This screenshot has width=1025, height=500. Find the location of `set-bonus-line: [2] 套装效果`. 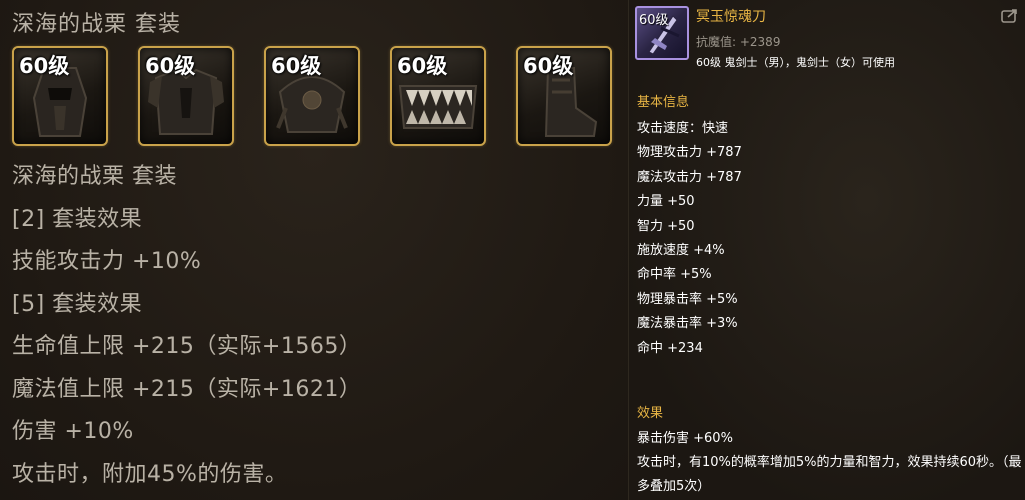

set-bonus-line: [2] 套装效果 is located at coordinates (77, 219).